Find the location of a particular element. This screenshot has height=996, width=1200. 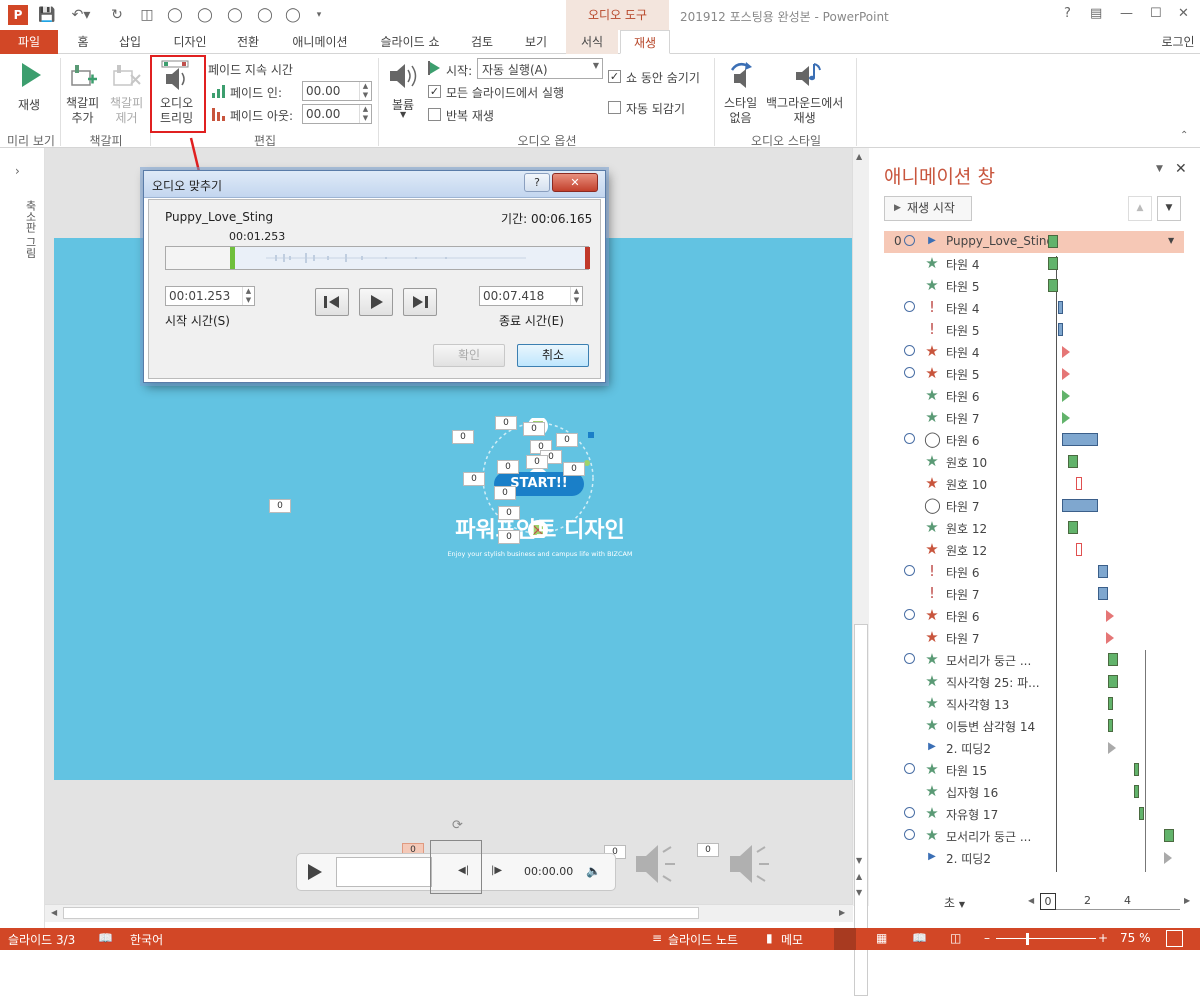

animation-list-item: ! 타원 6 is located at coordinates (1034, 572).